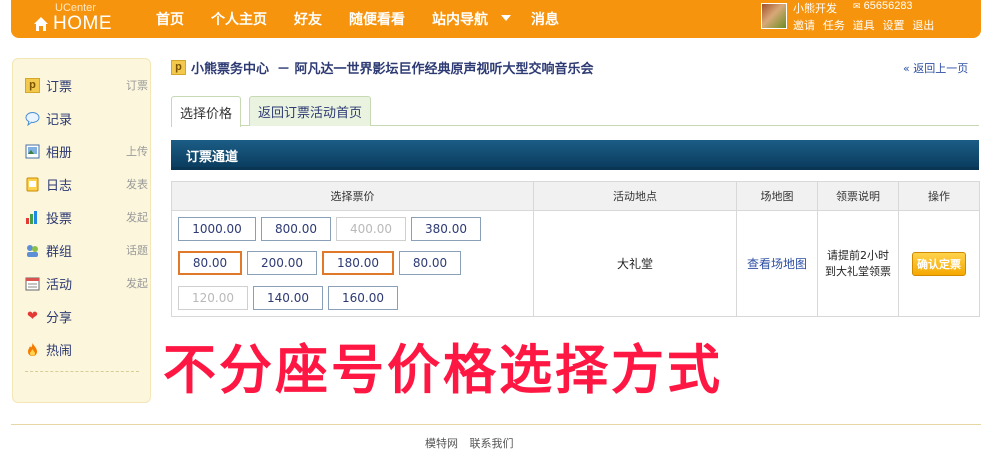  What do you see at coordinates (82, 371) in the screenshot?
I see `sidebar-divider` at bounding box center [82, 371].